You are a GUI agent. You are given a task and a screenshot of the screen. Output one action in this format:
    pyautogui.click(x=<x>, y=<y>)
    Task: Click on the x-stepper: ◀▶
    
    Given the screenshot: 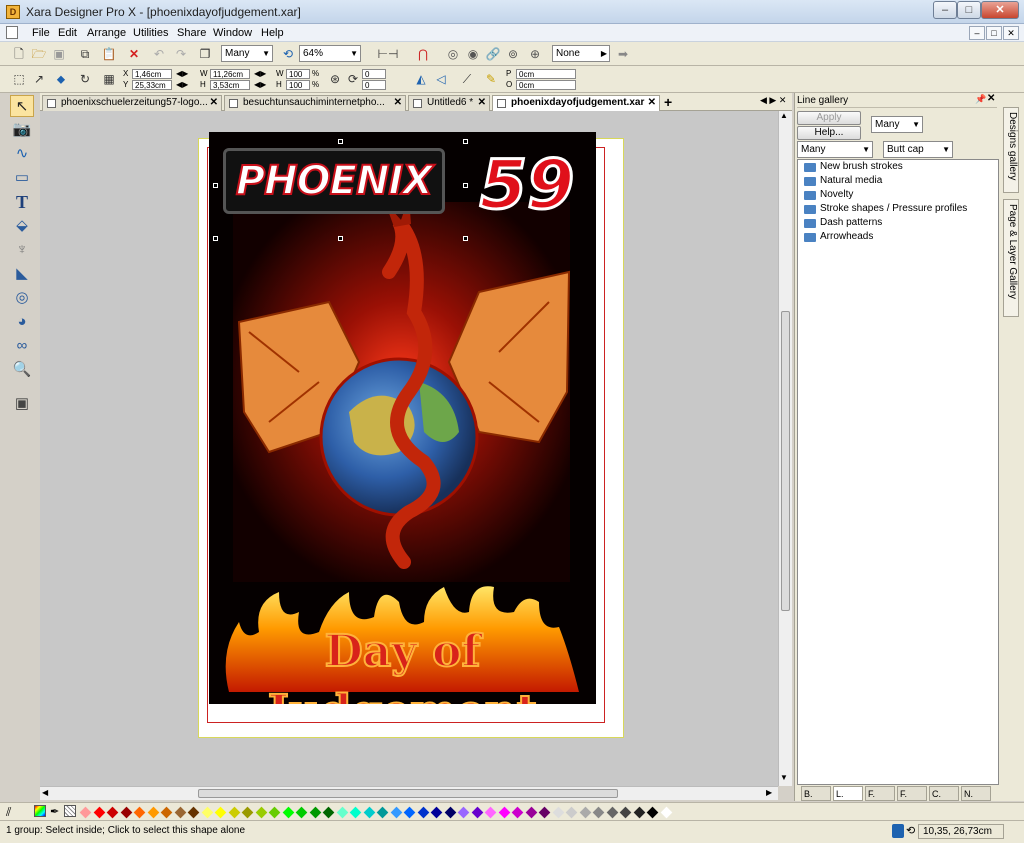 What is the action you would take?
    pyautogui.click(x=182, y=73)
    